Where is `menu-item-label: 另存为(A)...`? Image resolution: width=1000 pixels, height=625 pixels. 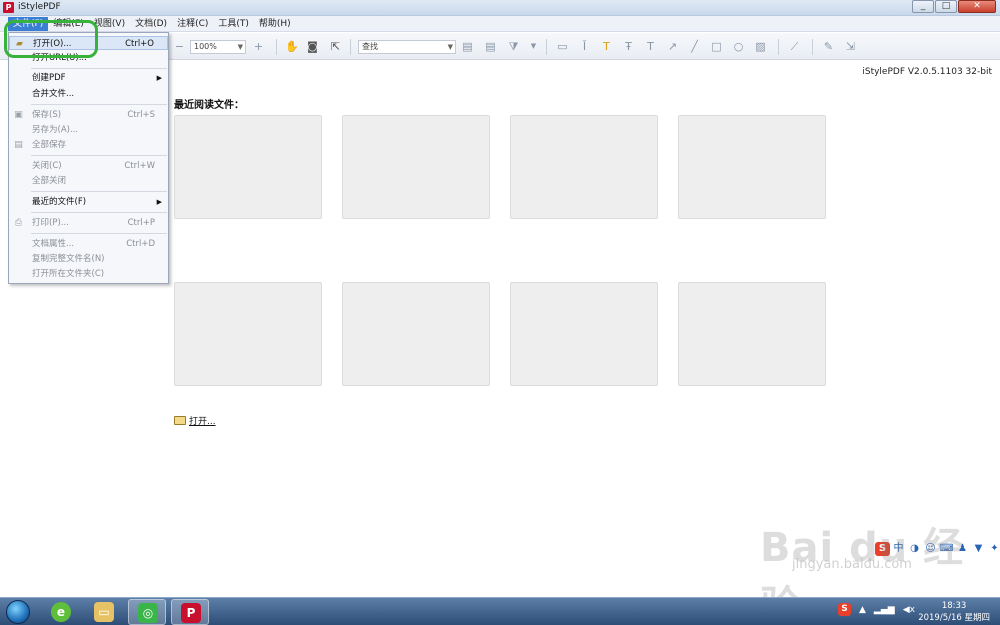 menu-item-label: 另存为(A)... is located at coordinates (55, 130).